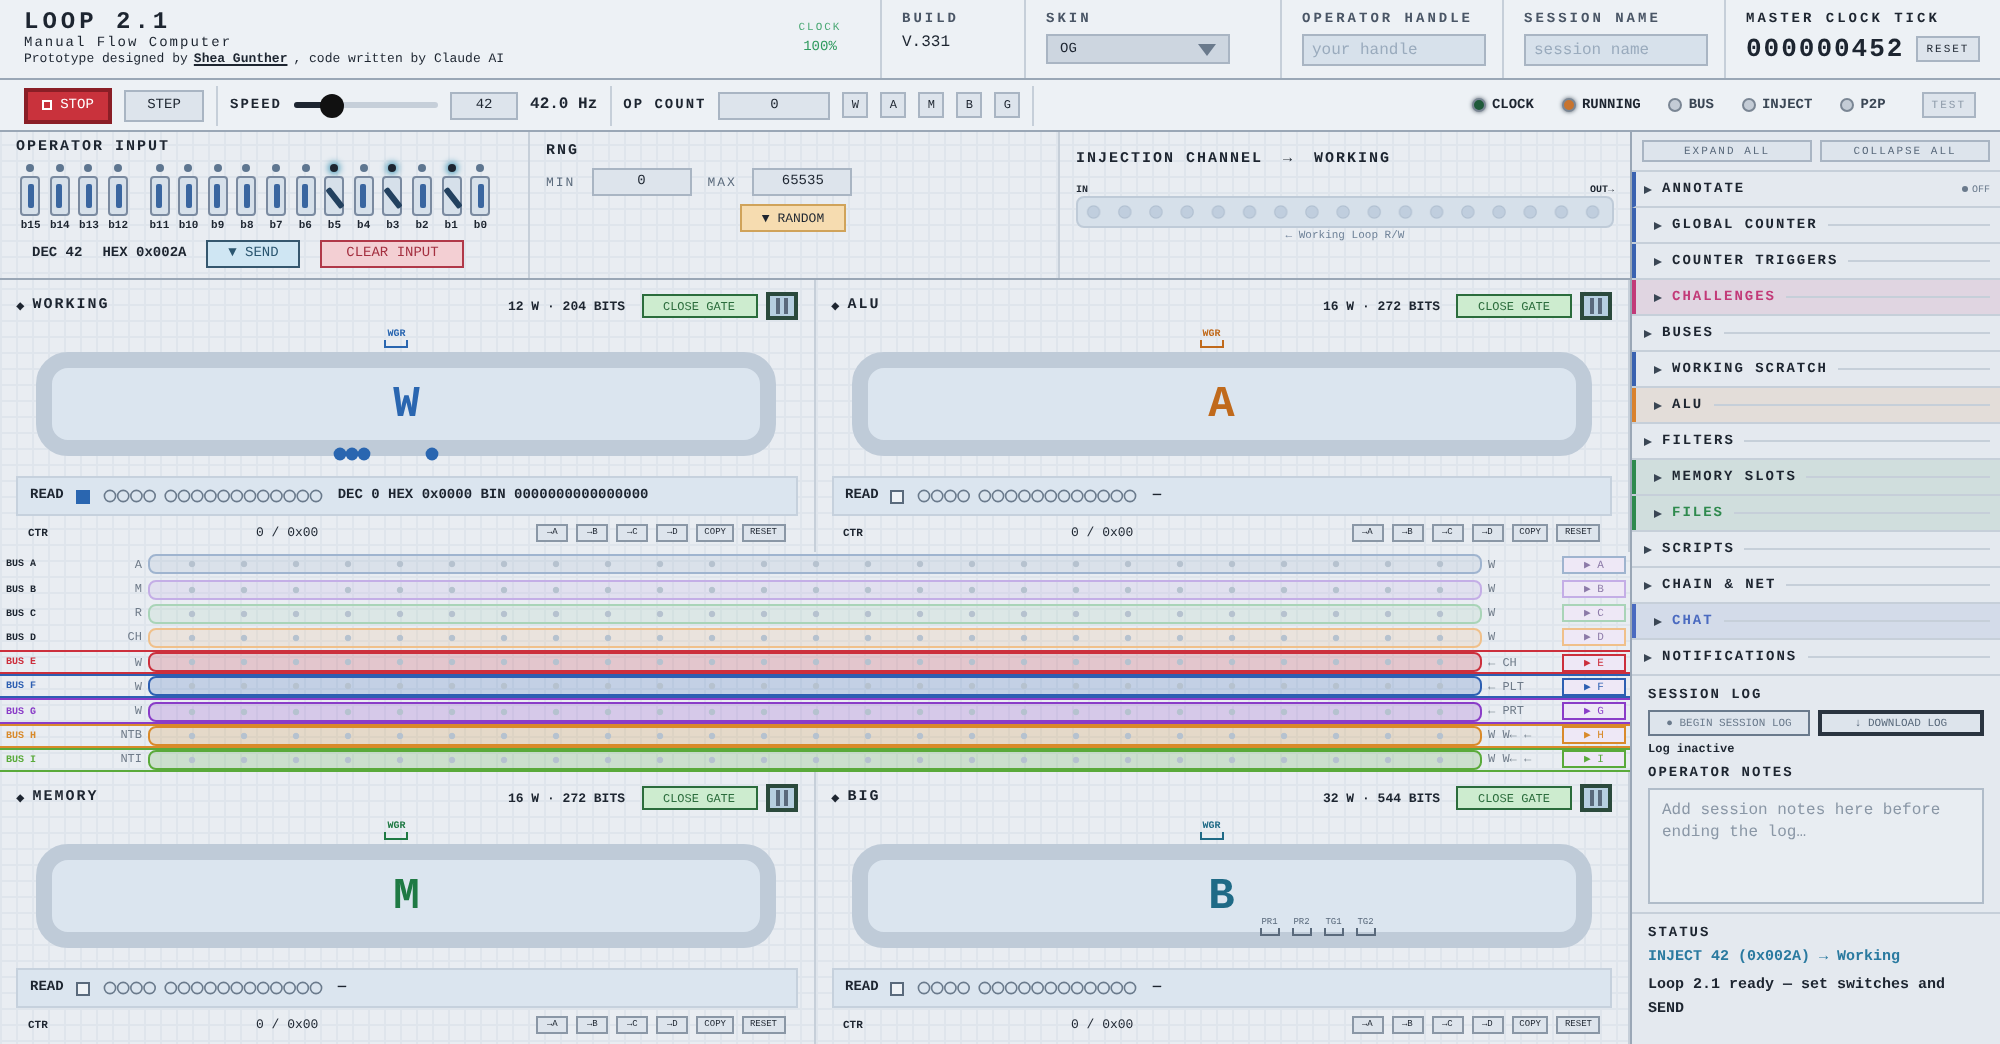 The width and height of the screenshot is (2000, 1044). I want to click on build-value: V.331, so click(927, 43).